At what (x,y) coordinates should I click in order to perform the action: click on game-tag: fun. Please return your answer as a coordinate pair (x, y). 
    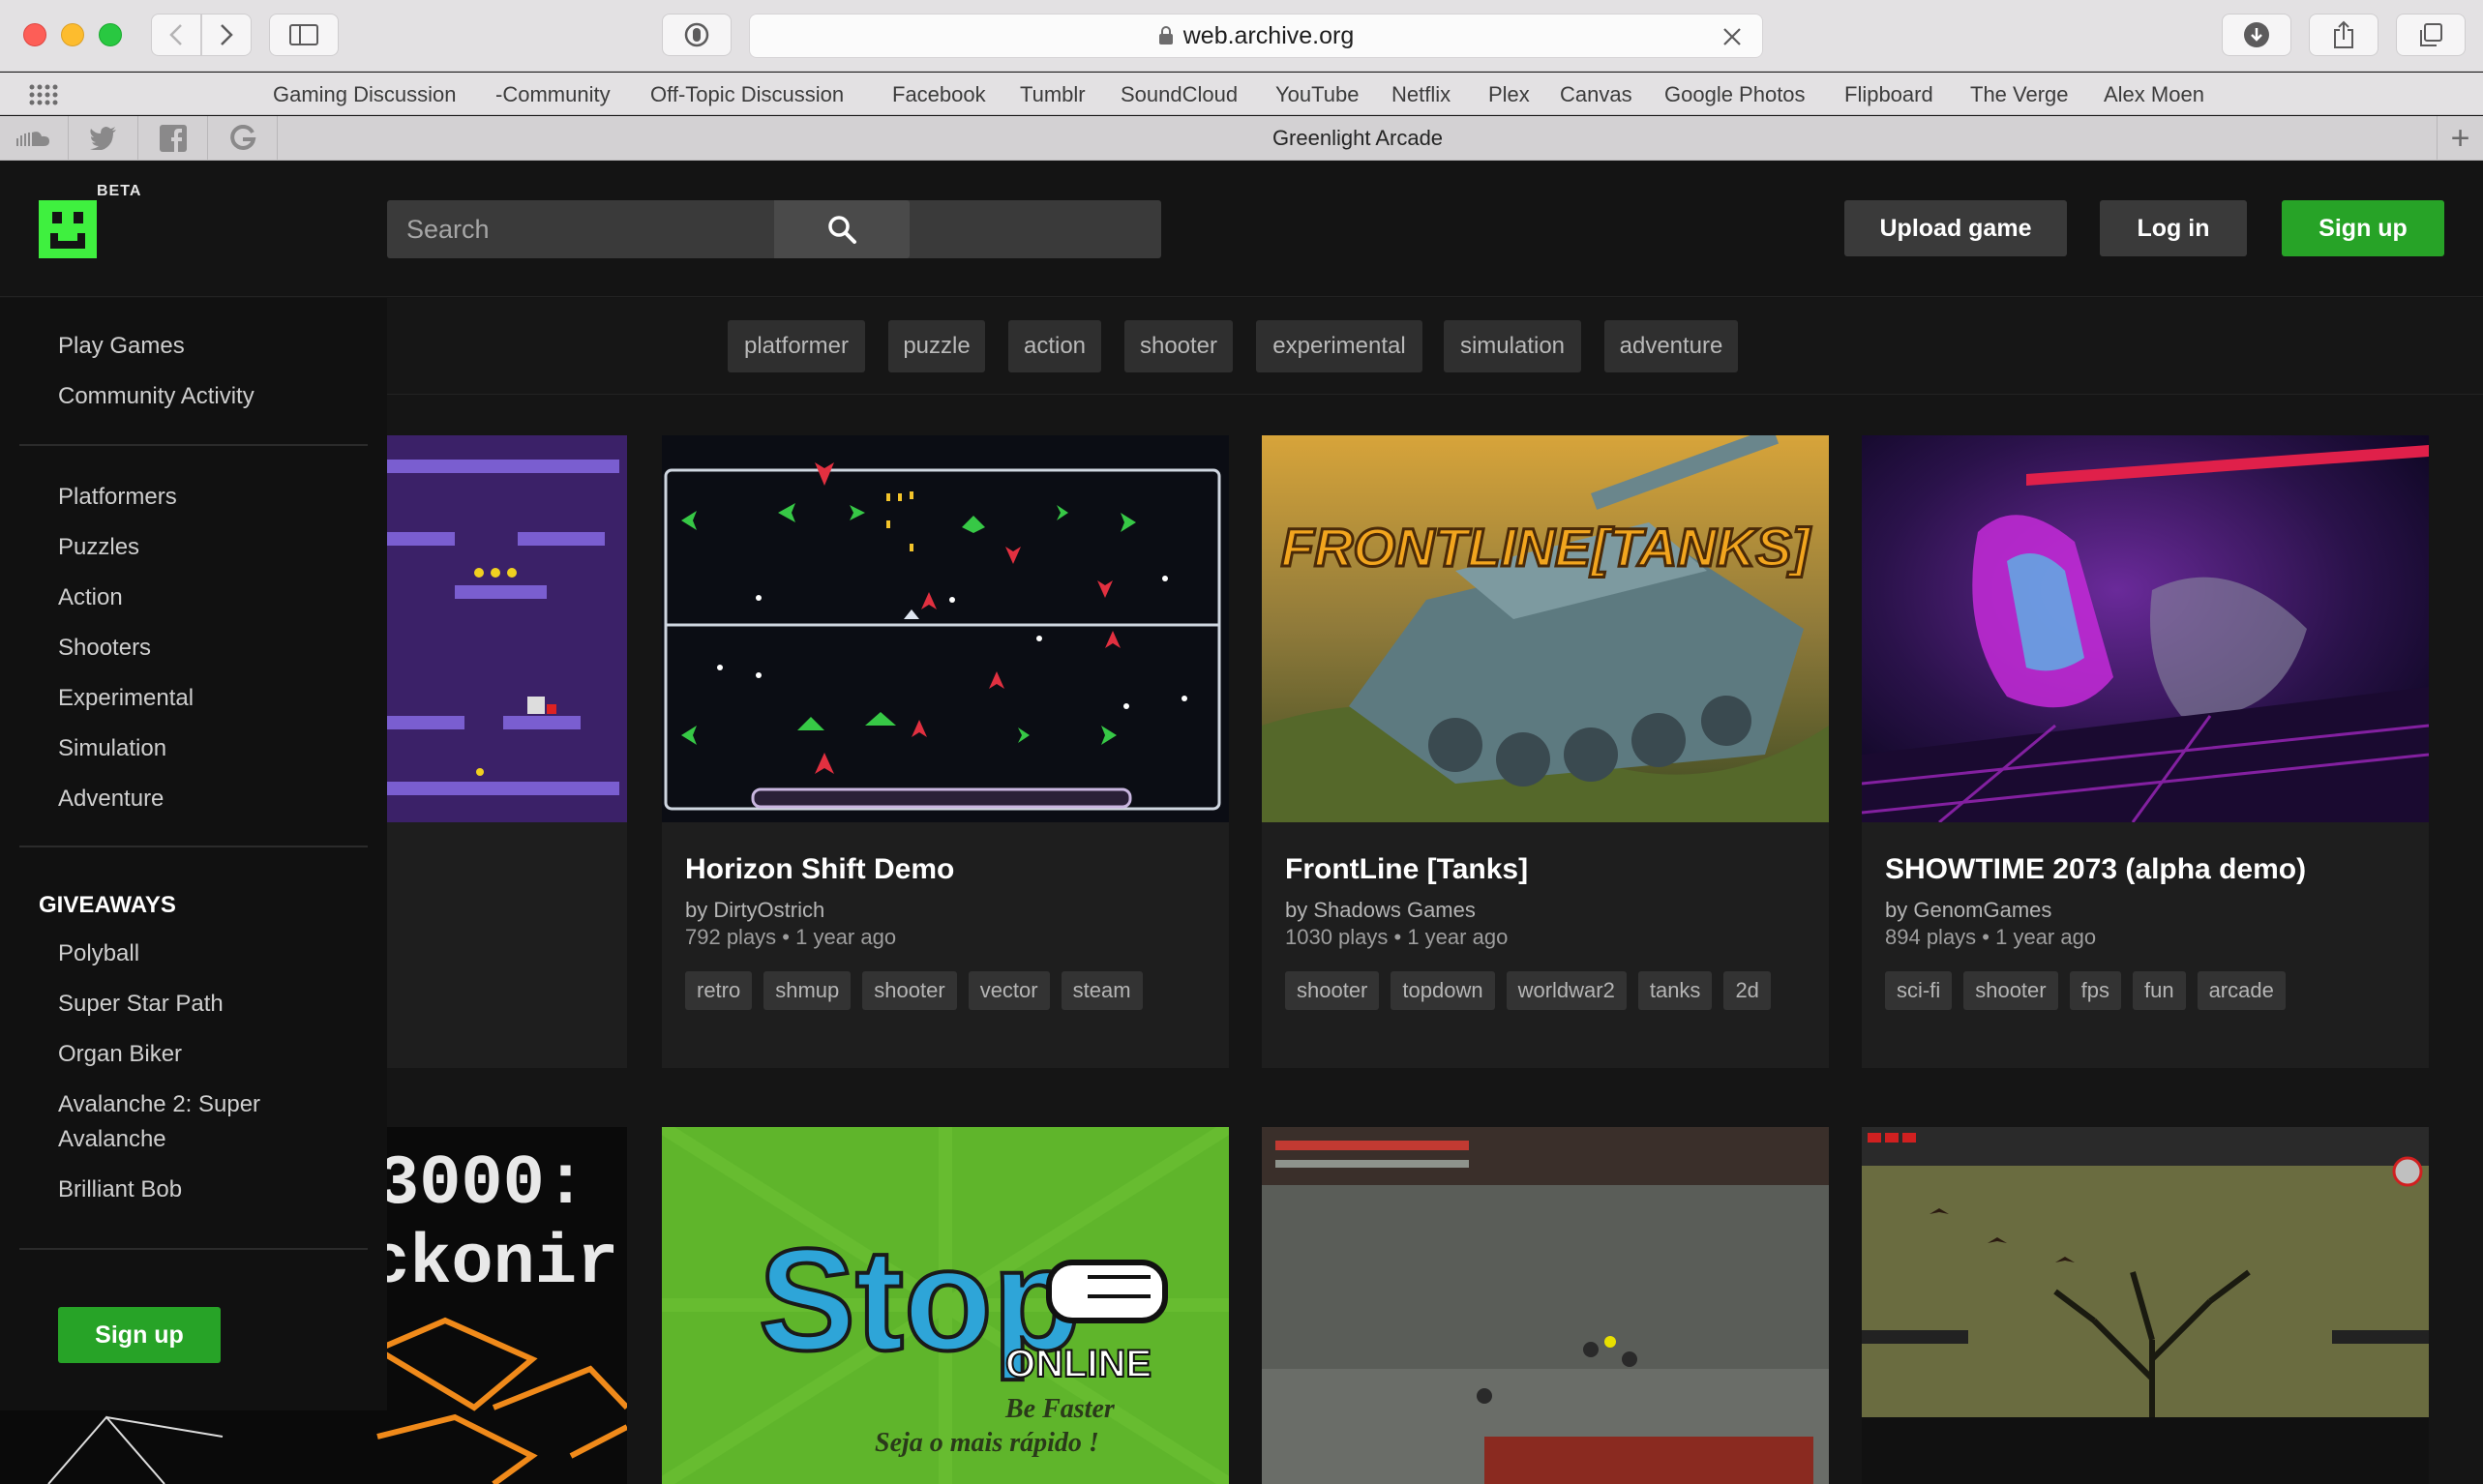
    Looking at the image, I should click on (2159, 990).